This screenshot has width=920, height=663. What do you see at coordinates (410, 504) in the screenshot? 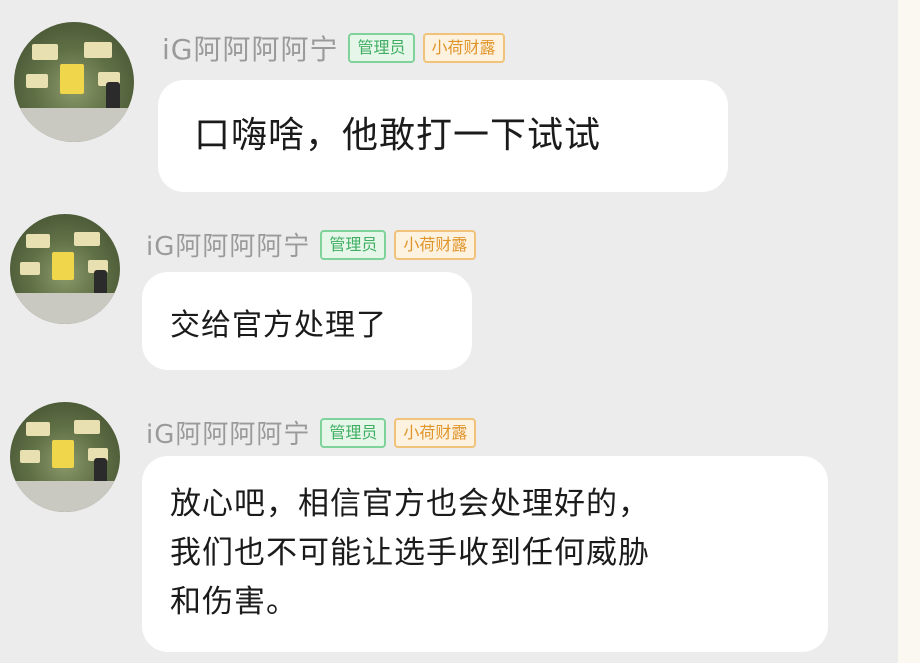
I see `message-text-line: 放心吧，相信官方也会处理好的，` at bounding box center [410, 504].